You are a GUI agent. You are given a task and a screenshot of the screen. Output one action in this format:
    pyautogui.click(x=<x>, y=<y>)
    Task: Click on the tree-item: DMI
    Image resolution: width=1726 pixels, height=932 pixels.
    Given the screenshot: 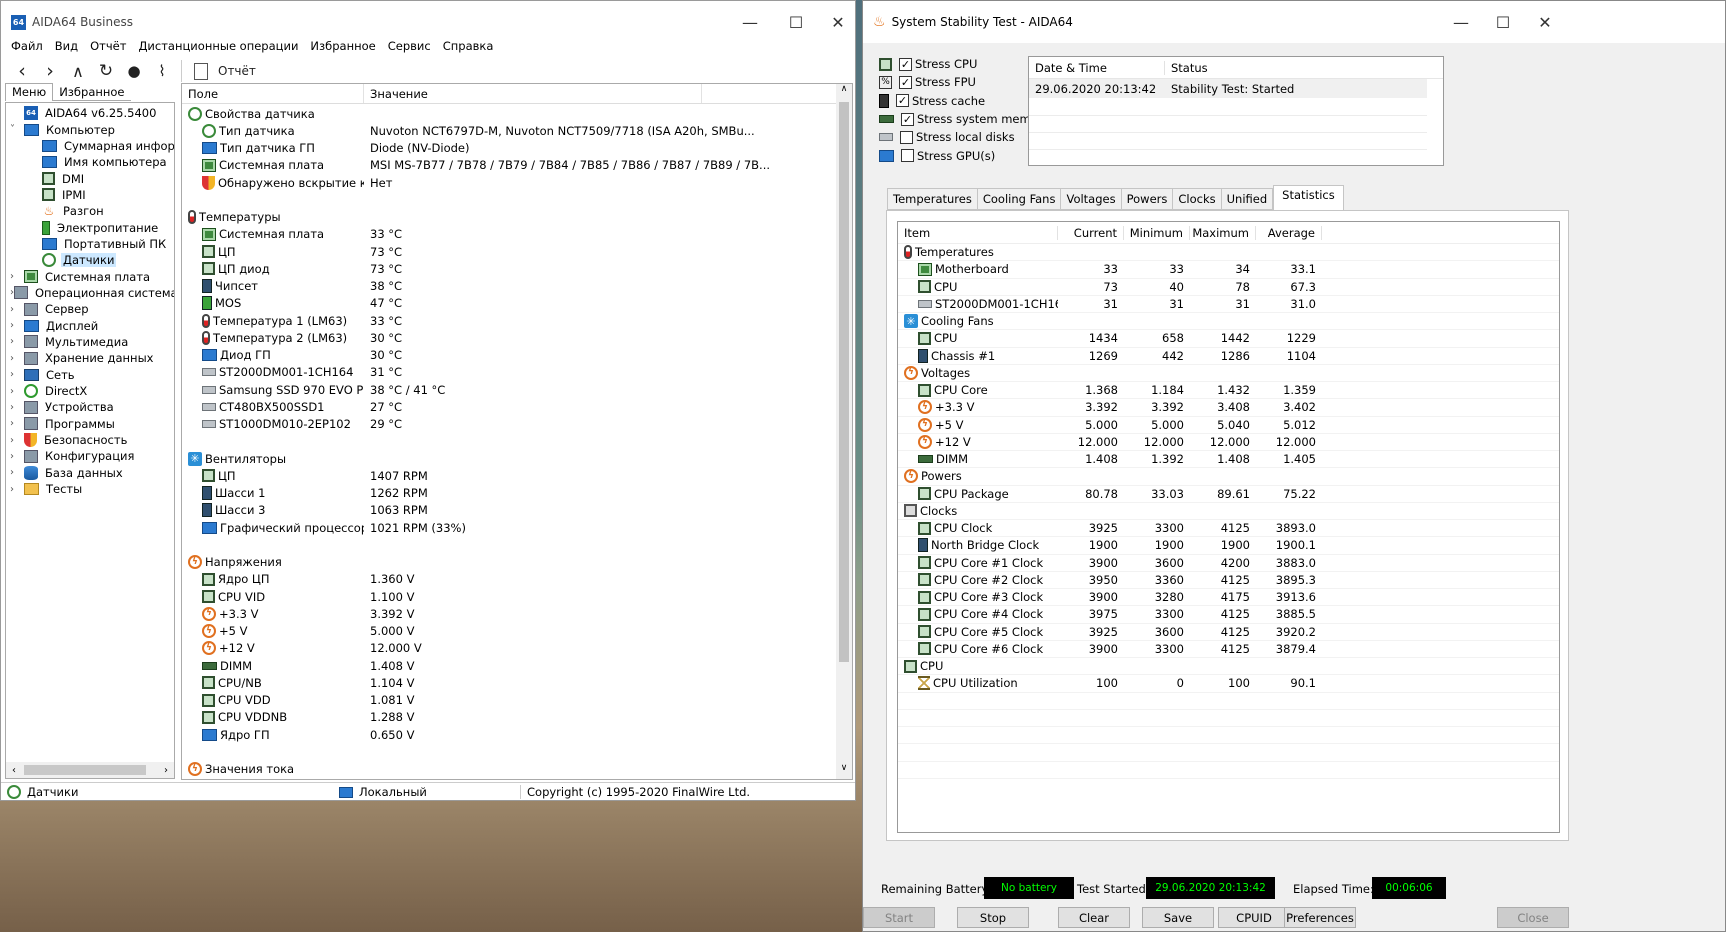 What is the action you would take?
    pyautogui.click(x=90, y=178)
    